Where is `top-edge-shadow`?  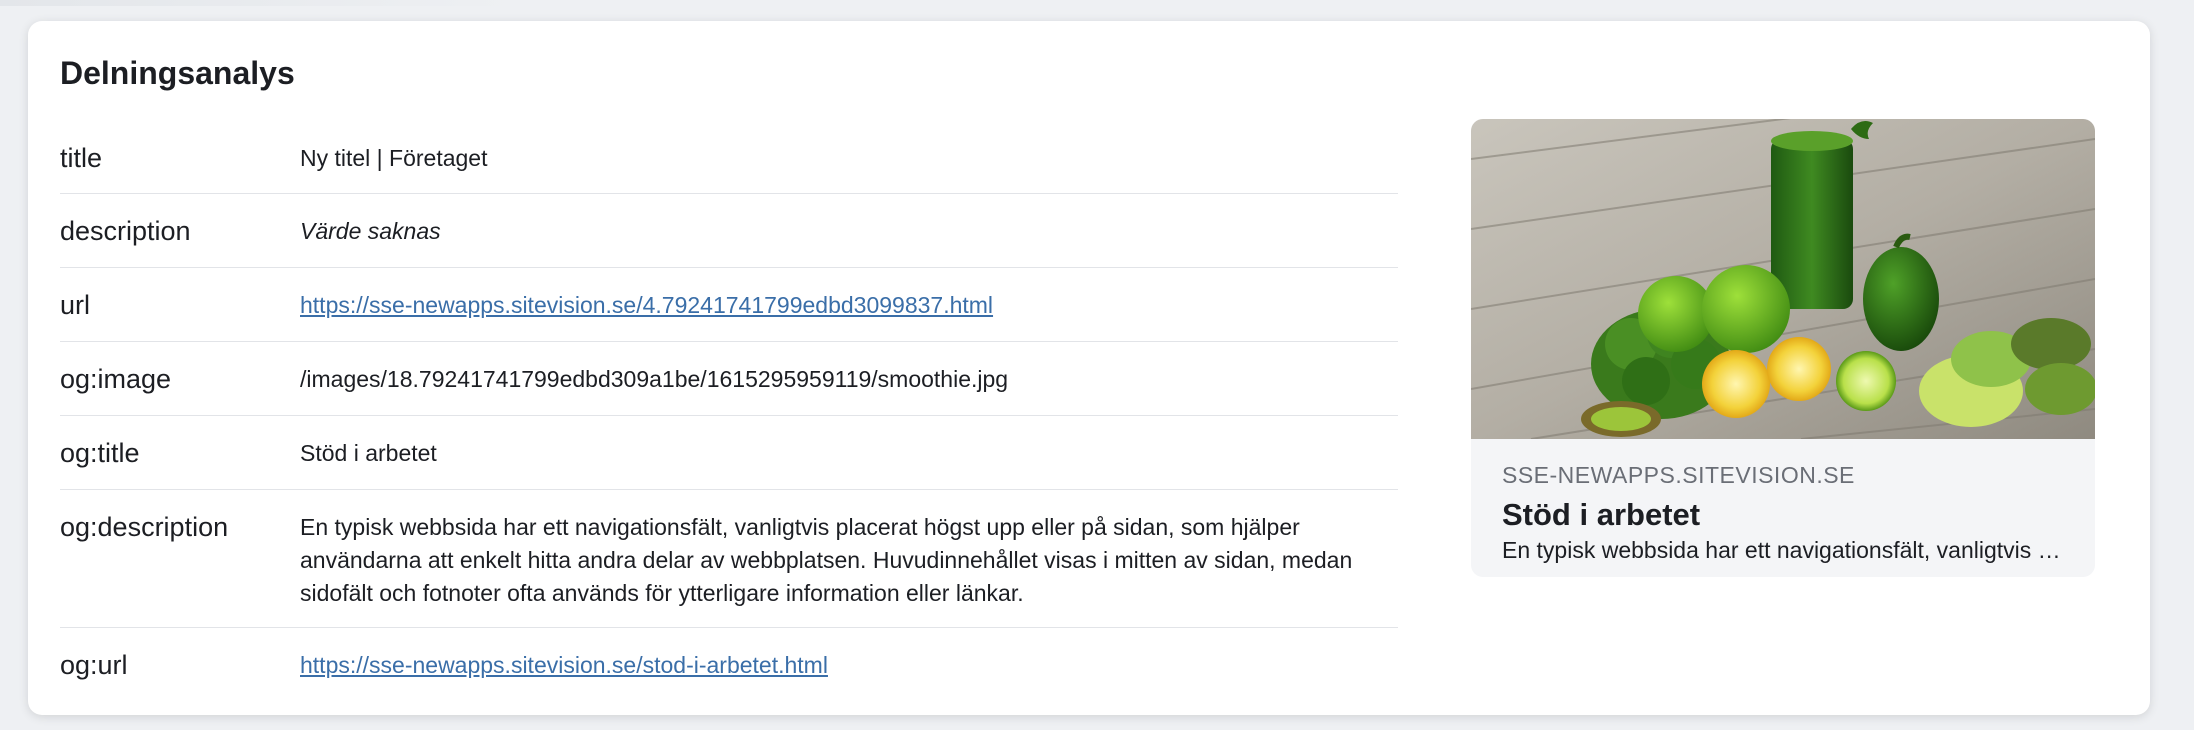
top-edge-shadow is located at coordinates (260, 3).